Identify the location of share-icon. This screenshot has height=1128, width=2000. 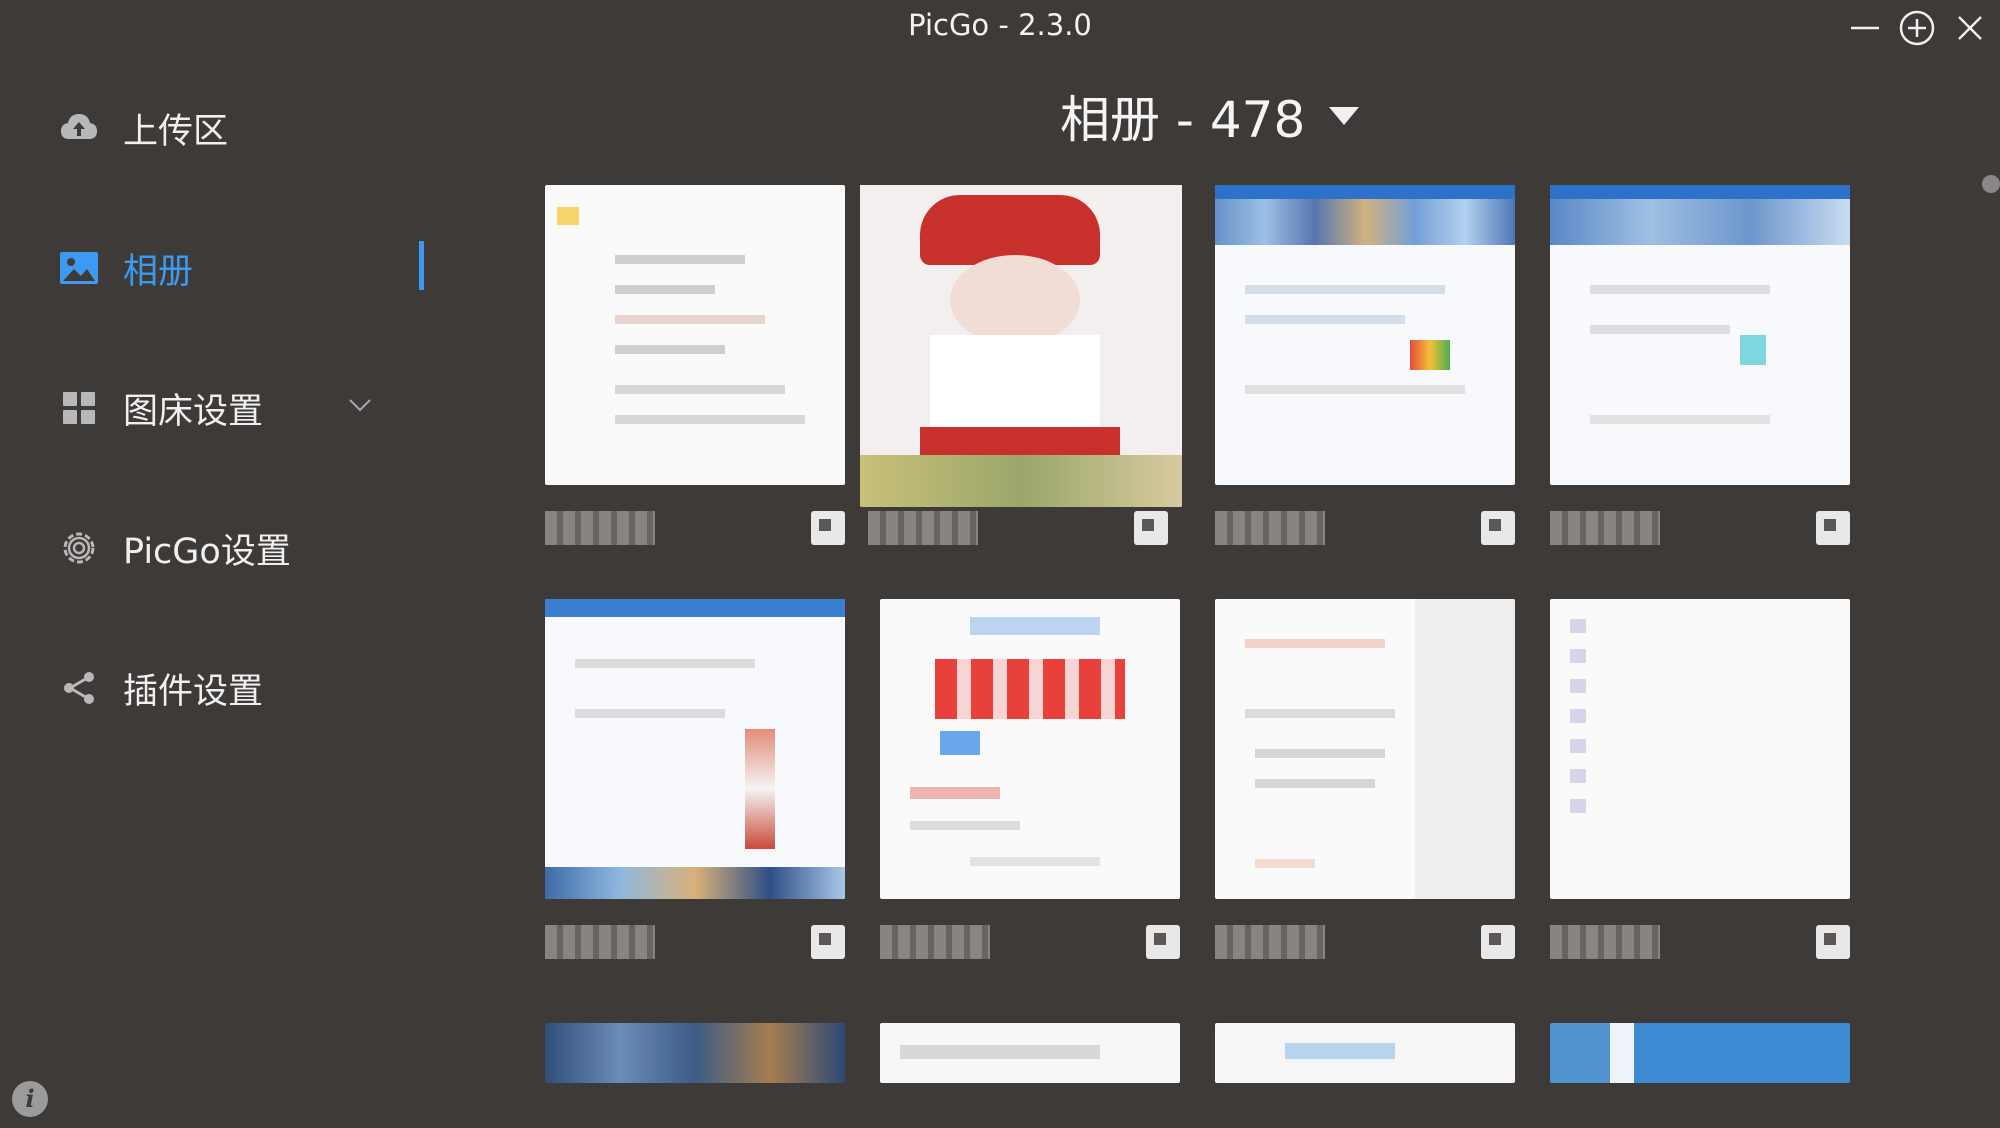
(79, 688).